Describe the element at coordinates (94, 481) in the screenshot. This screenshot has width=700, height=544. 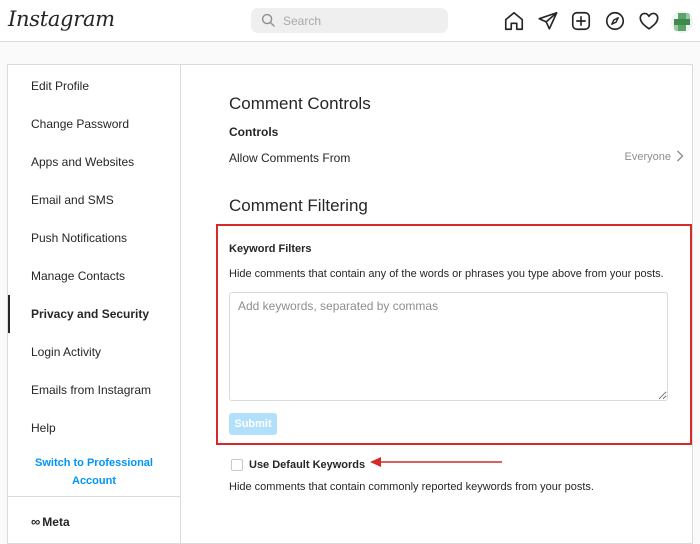
I see `switch-to-professional-line2: Account` at that location.